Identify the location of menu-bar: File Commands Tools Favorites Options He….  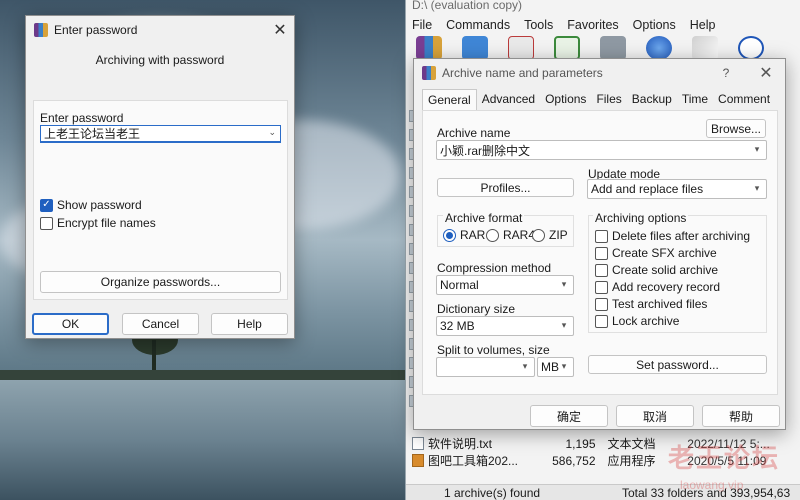
(563, 25).